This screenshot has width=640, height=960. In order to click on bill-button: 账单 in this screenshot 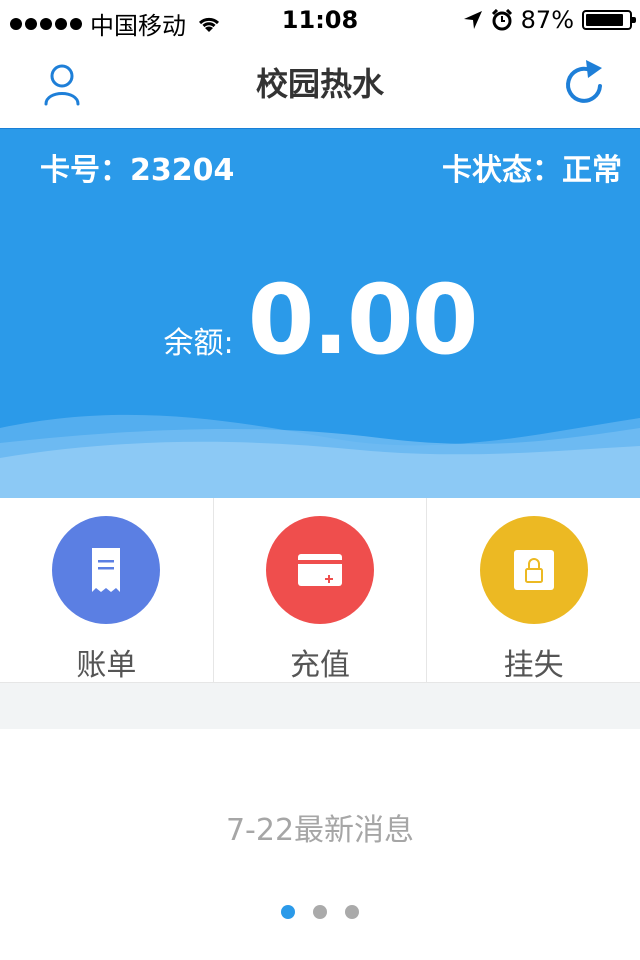, I will do `click(107, 590)`.